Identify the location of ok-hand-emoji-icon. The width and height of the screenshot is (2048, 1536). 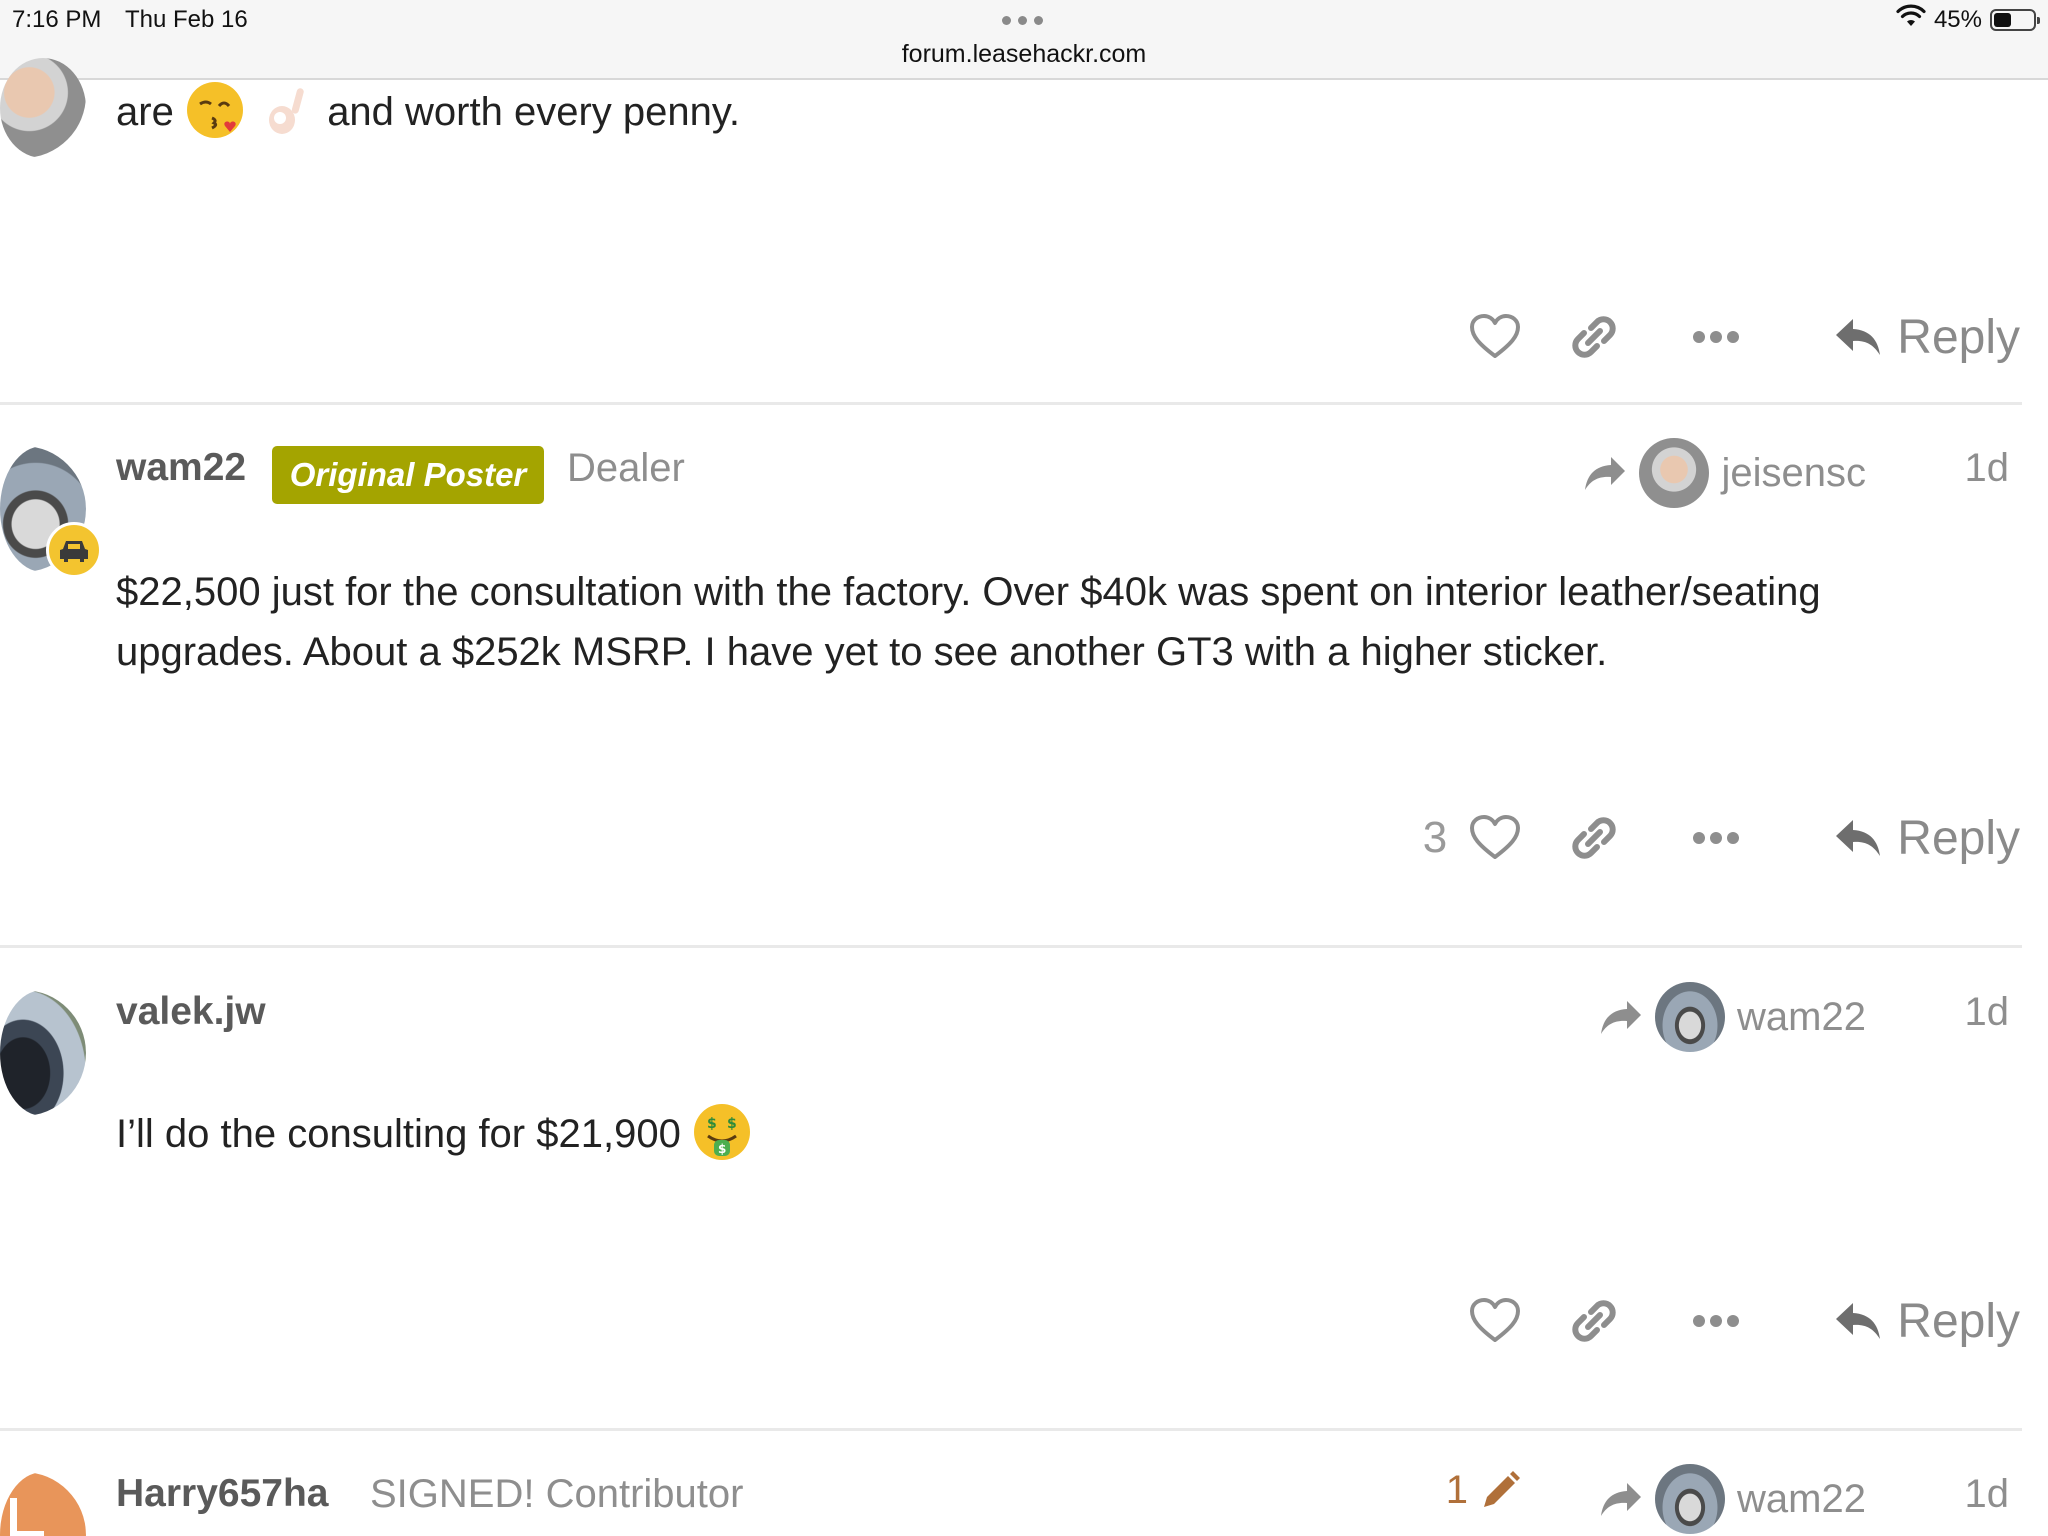
(286, 110).